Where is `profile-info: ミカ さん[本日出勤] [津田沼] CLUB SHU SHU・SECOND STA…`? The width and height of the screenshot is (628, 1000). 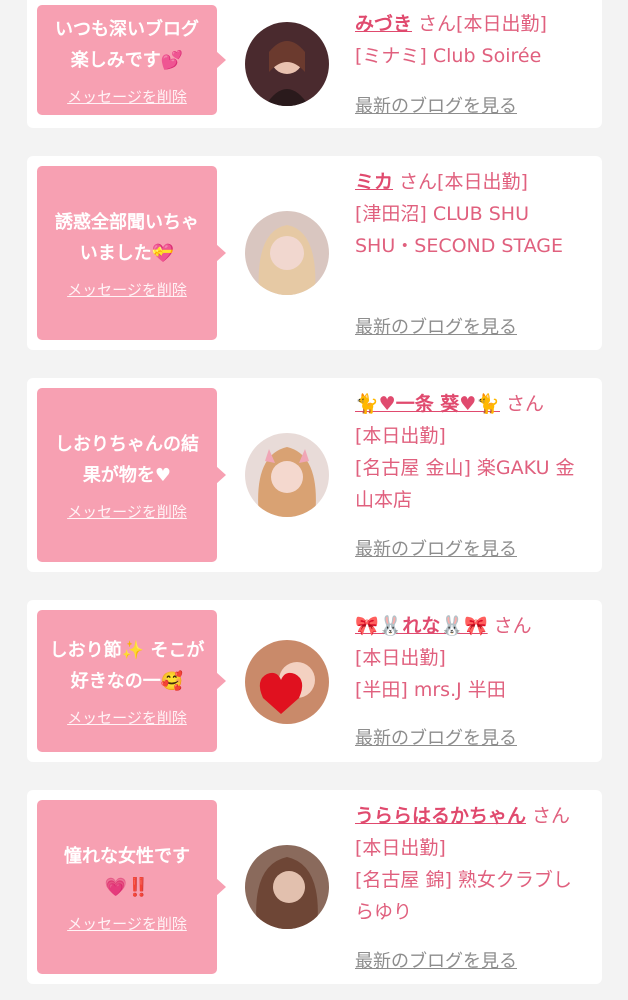
profile-info: ミカ さん[本日出勤] [津田沼] CLUB SHU SHU・SECOND STA… is located at coordinates (472, 214).